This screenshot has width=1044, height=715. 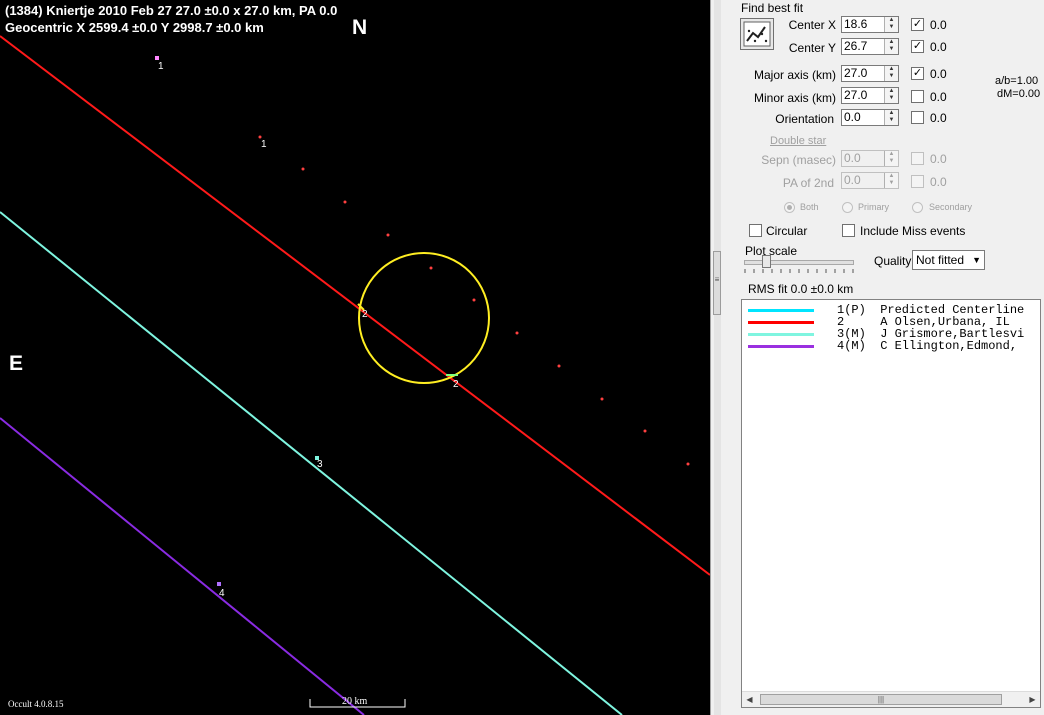 I want to click on chart-fit-icon, so click(x=757, y=34).